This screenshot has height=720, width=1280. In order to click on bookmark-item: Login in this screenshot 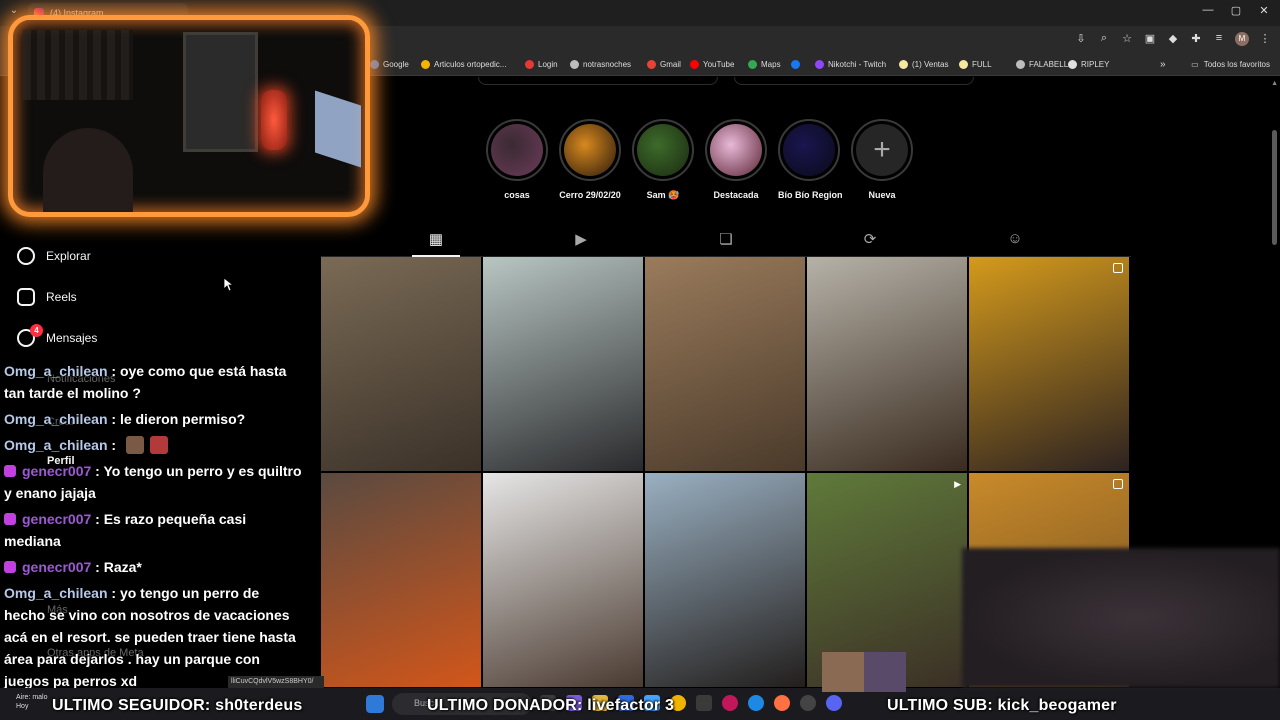, I will do `click(541, 64)`.